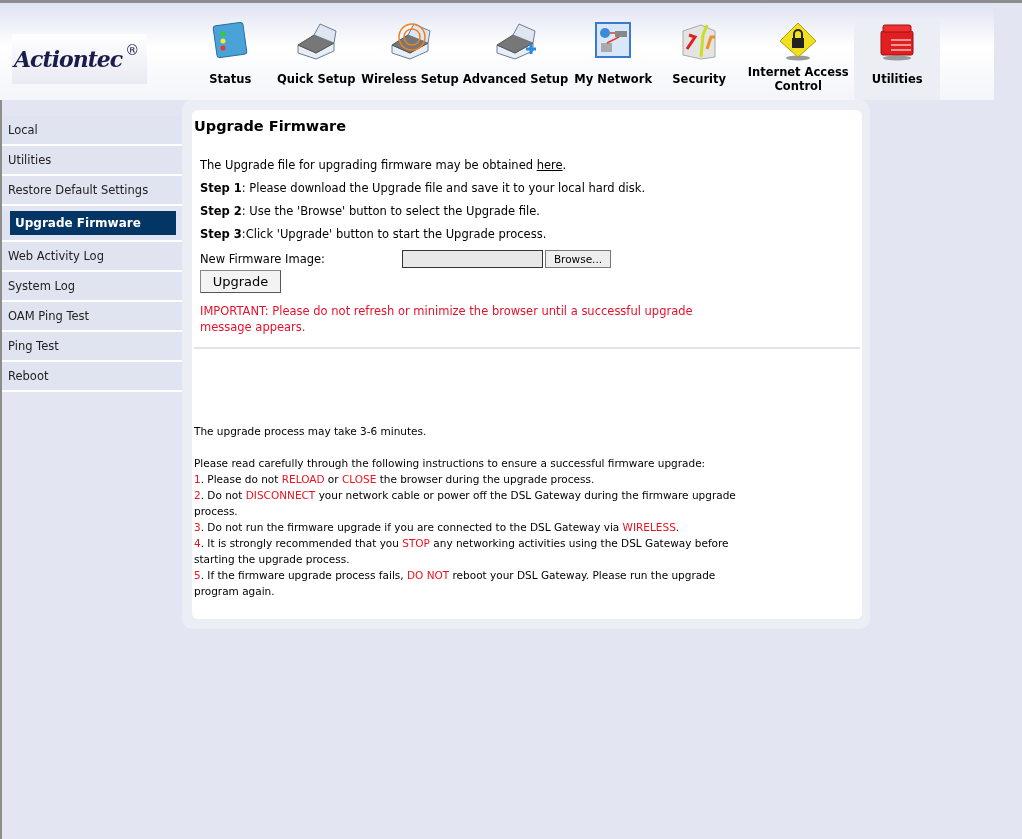  What do you see at coordinates (316, 41) in the screenshot?
I see `router-box-icon` at bounding box center [316, 41].